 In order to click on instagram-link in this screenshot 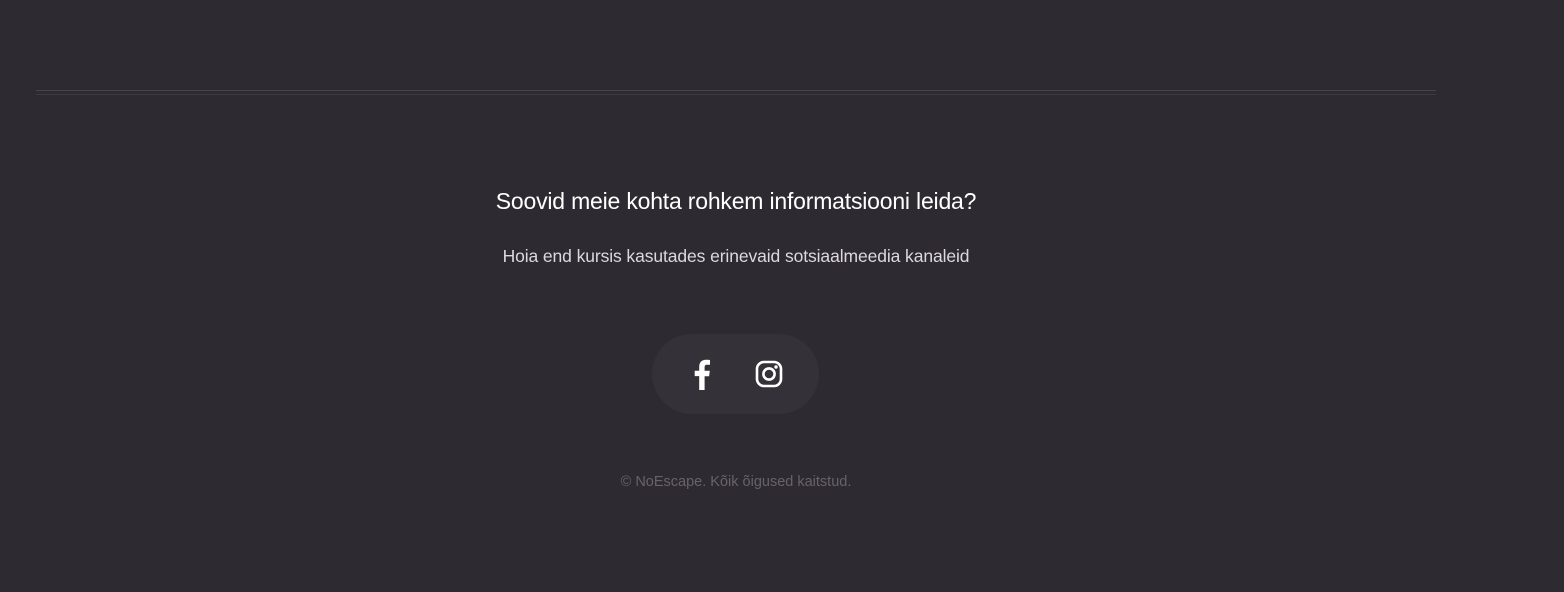, I will do `click(769, 374)`.